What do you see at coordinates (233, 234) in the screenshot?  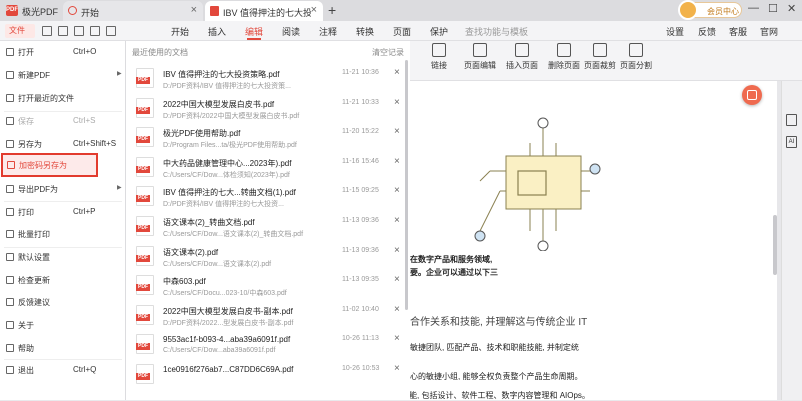 I see `file-path: C:/Users/CF/Dow...语文课本(2)_转曲文档.pdf` at bounding box center [233, 234].